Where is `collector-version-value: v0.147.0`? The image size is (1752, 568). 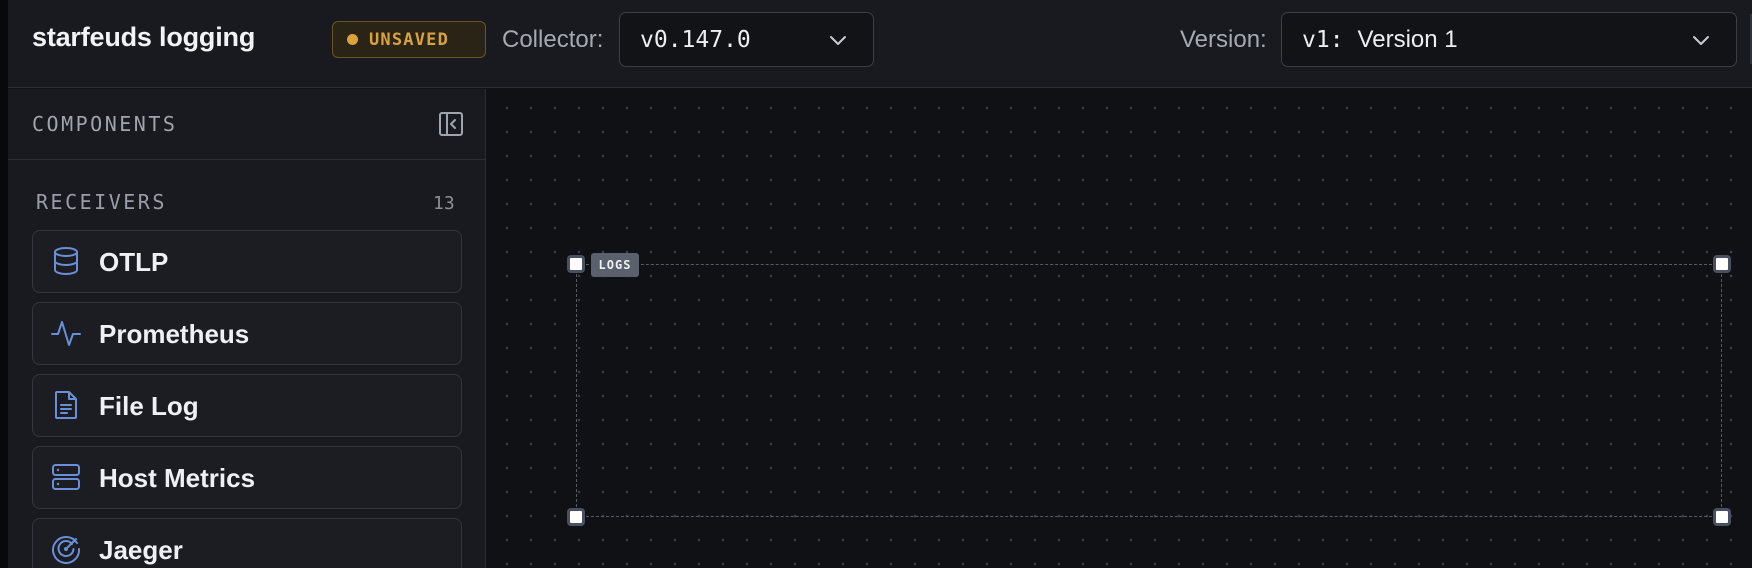
collector-version-value: v0.147.0 is located at coordinates (695, 39).